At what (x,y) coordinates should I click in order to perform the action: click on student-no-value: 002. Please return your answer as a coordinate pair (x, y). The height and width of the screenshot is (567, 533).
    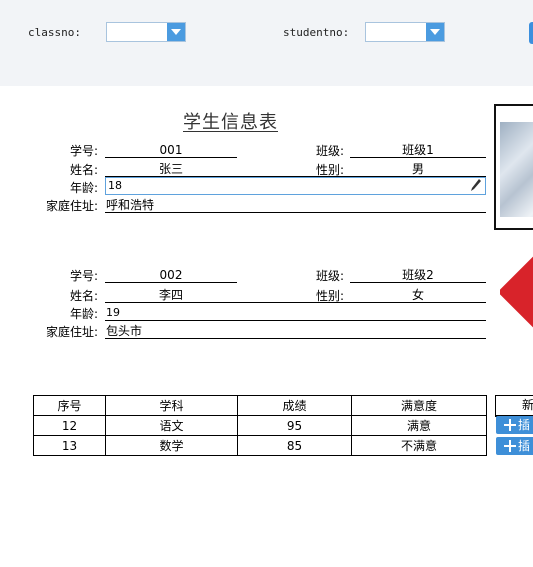
    Looking at the image, I should click on (171, 275).